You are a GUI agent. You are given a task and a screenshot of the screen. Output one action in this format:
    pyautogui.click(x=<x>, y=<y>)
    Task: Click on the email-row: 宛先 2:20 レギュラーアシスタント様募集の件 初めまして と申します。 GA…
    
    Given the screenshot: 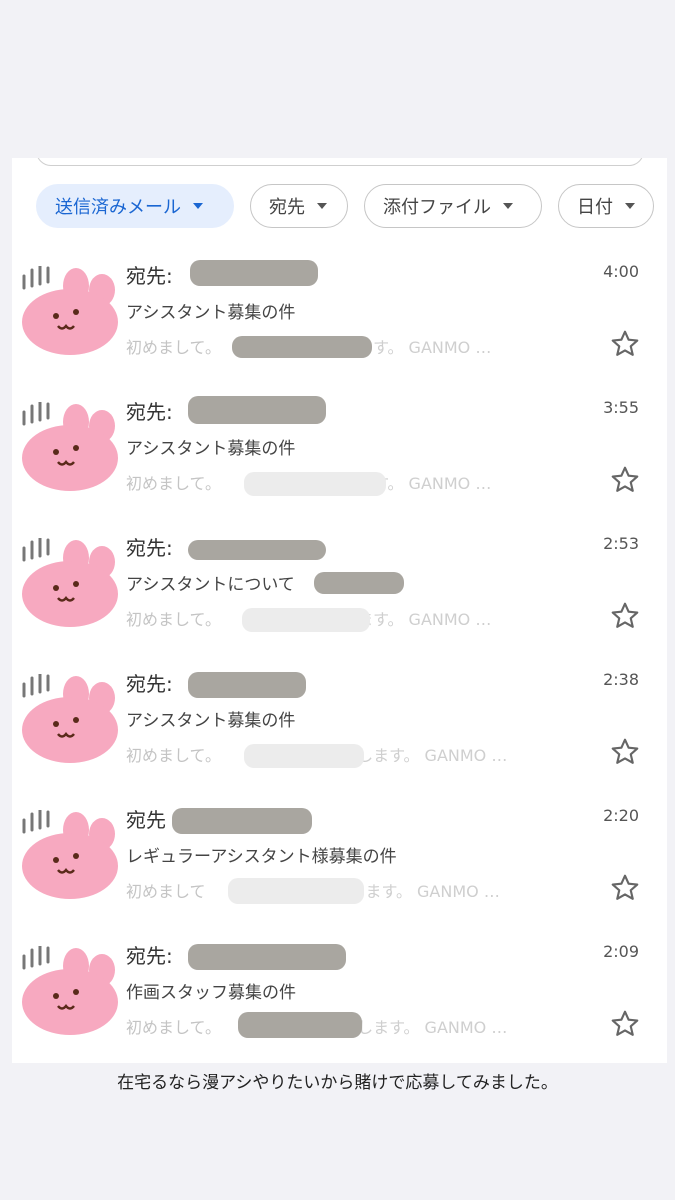 What is the action you would take?
    pyautogui.click(x=339, y=860)
    